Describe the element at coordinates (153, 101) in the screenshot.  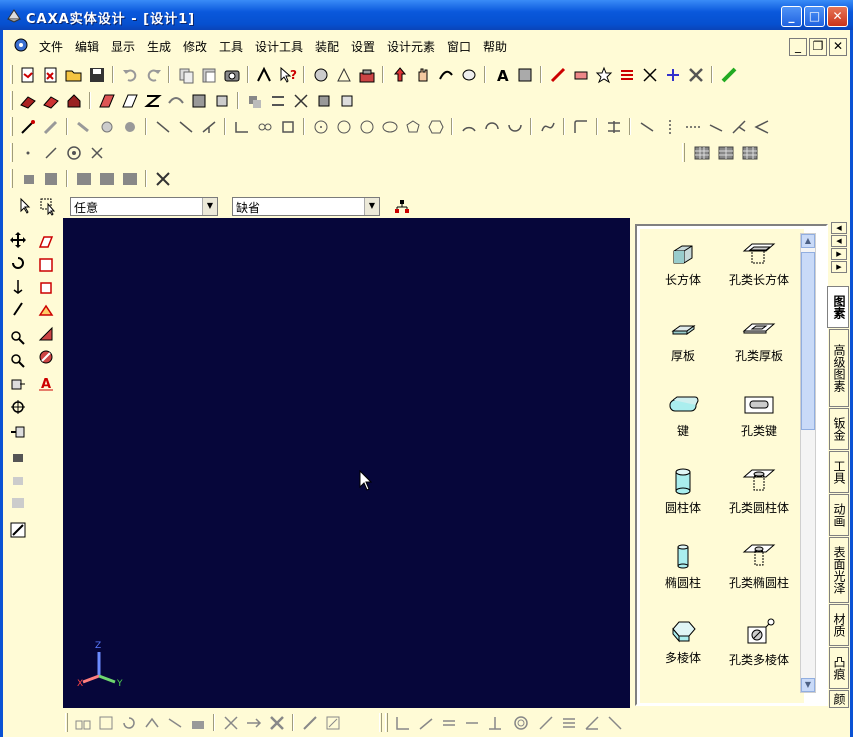
I see `z-section-icon` at that location.